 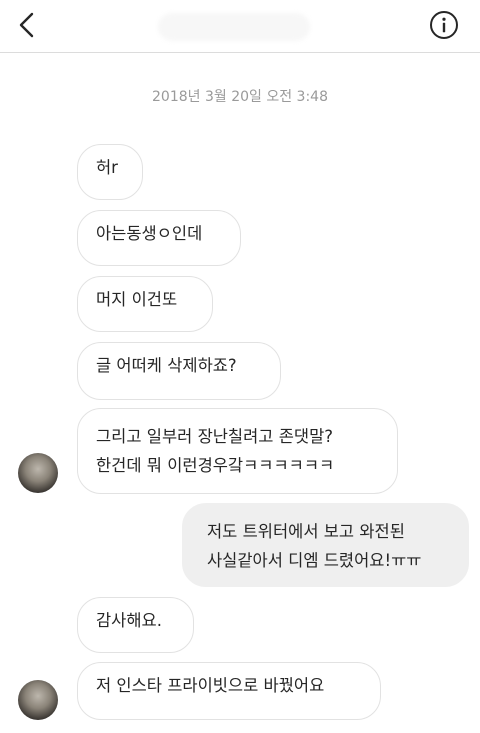 What do you see at coordinates (215, 436) in the screenshot?
I see `message-text-line: 그리고 일부러 장난칠려고 존댓말?` at bounding box center [215, 436].